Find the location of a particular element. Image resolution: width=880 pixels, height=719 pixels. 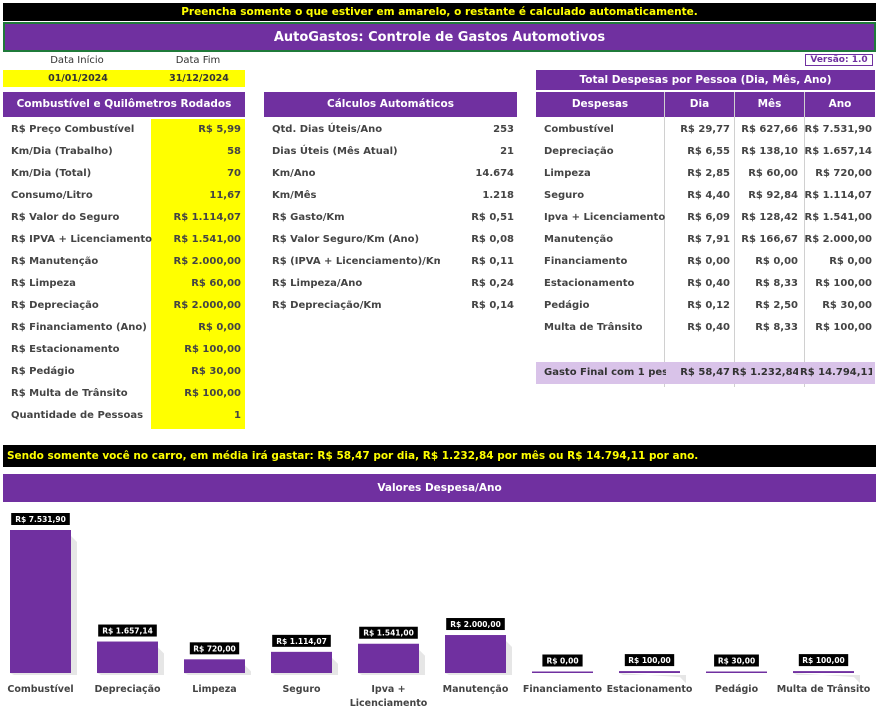

expense-dia: R$ 29,77 is located at coordinates (705, 129).